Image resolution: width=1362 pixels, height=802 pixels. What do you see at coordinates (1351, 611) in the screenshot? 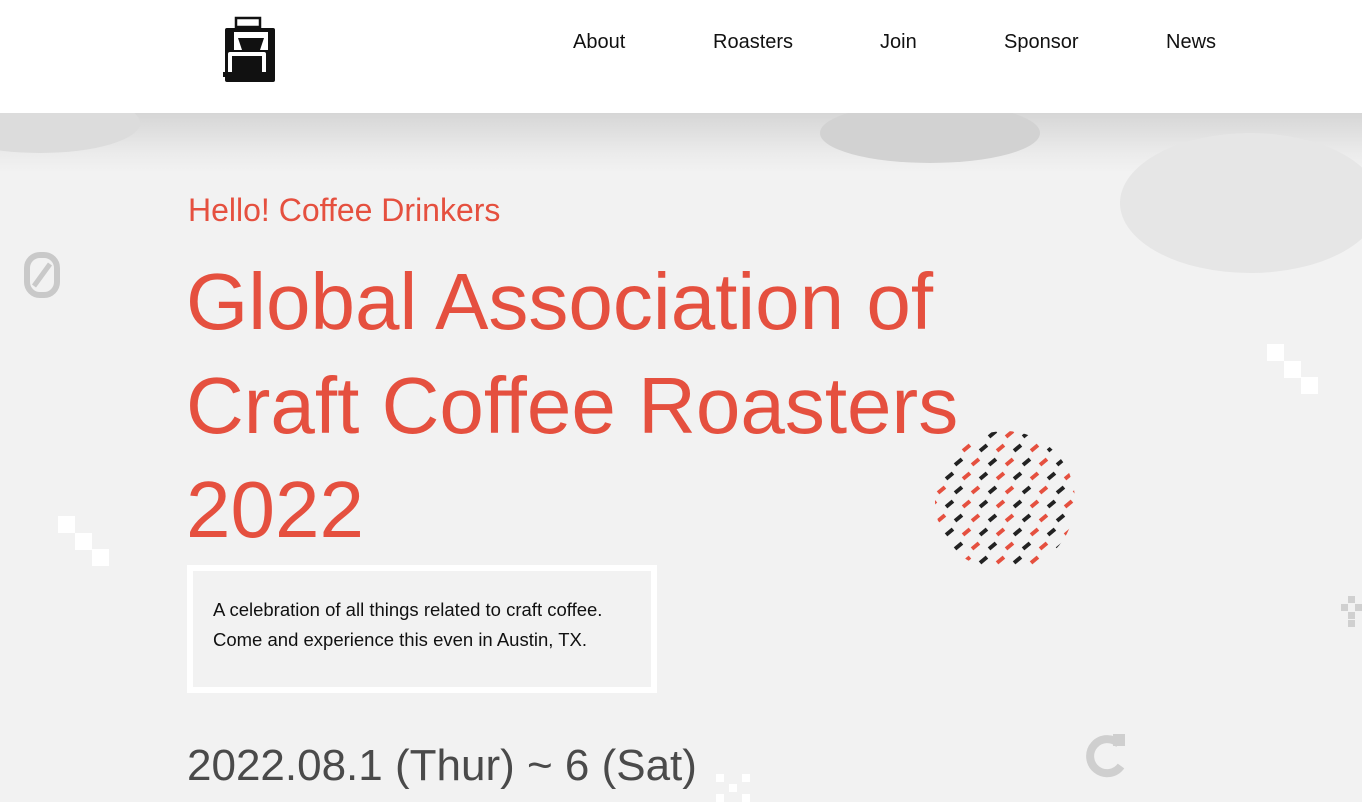
I see `pixel-diamond-icon` at bounding box center [1351, 611].